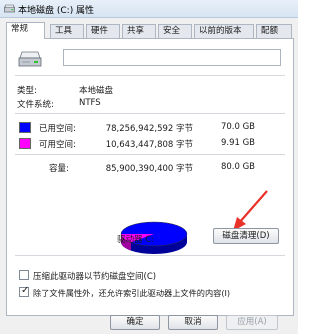 The width and height of the screenshot is (320, 334). I want to click on free-space-label: 可用空间:, so click(57, 145).